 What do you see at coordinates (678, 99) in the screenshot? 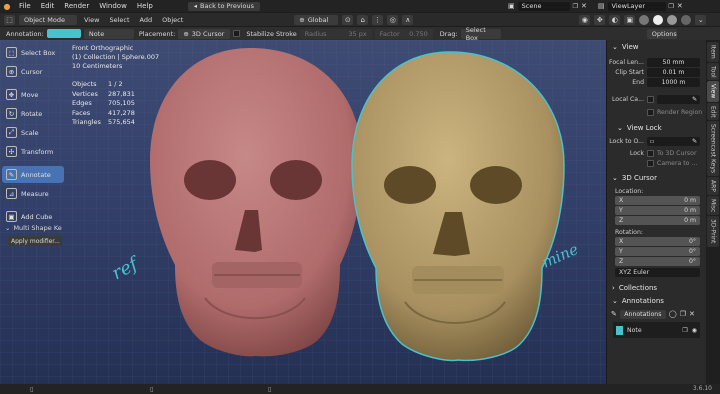
I see `local-camera-field: ✎` at bounding box center [678, 99].